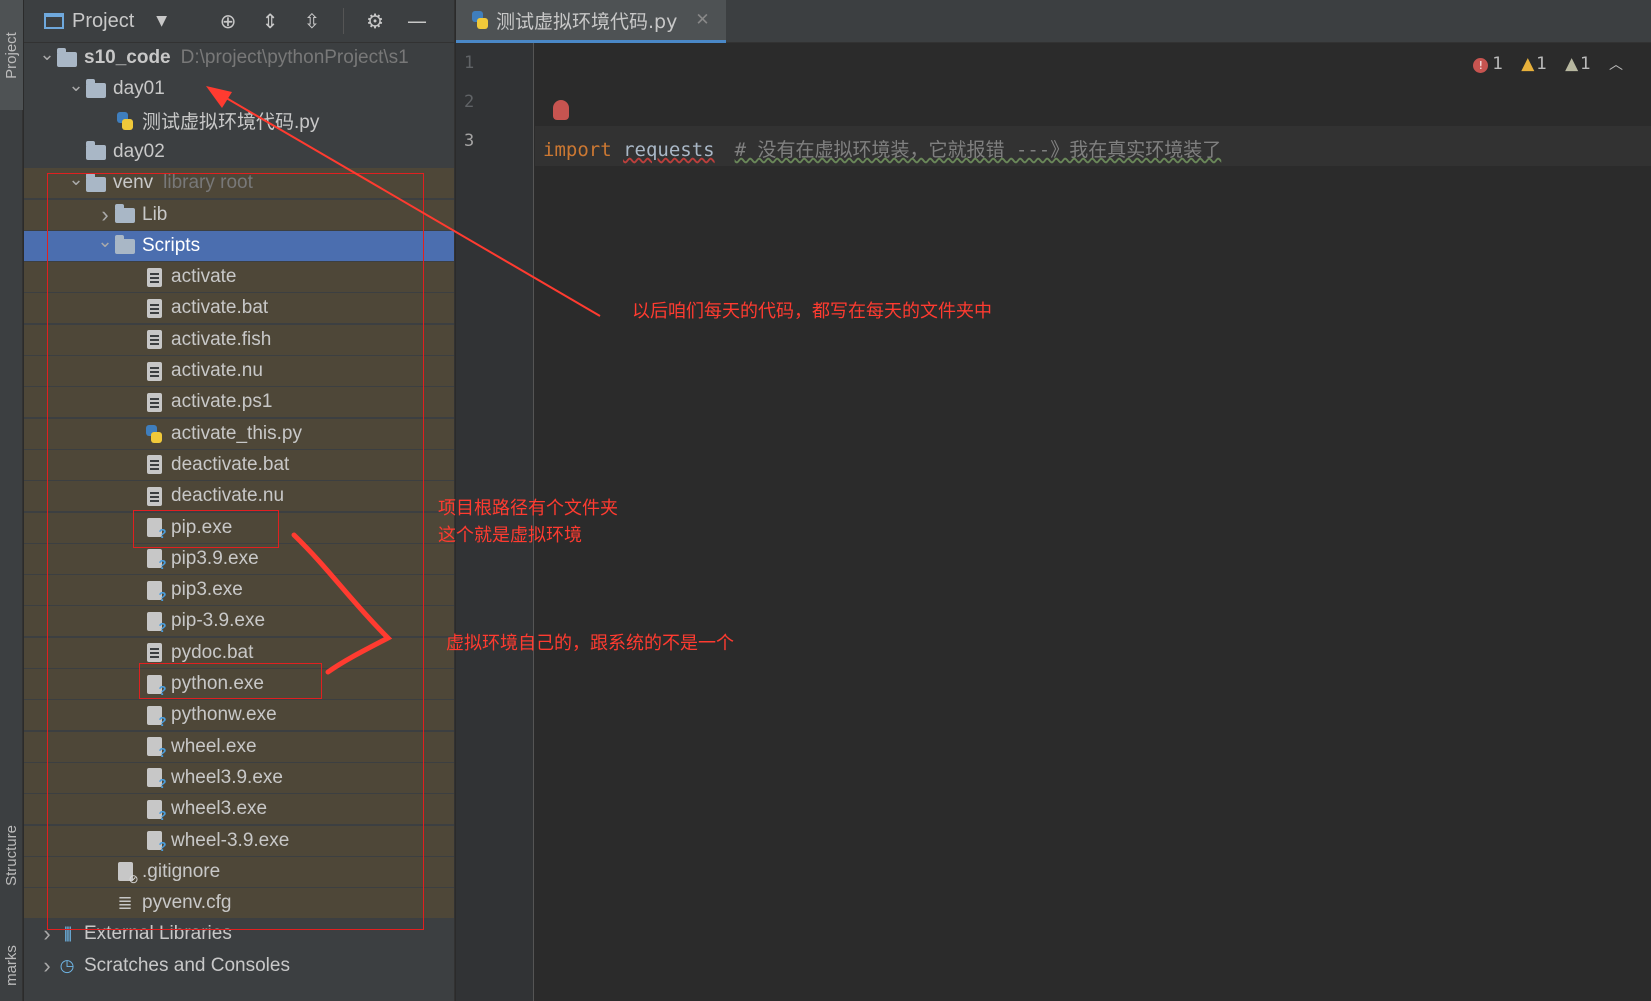  Describe the element at coordinates (587, 21) in the screenshot. I see `tab-label: 测试虚拟环境代码.py` at that location.